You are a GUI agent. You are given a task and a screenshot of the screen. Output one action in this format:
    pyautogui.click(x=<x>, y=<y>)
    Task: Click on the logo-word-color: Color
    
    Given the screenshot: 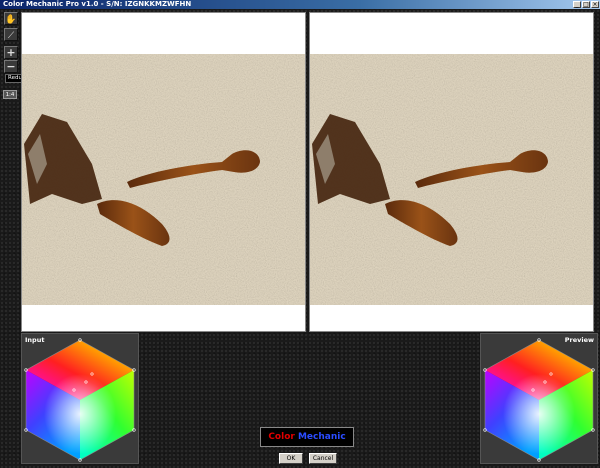 What is the action you would take?
    pyautogui.click(x=281, y=437)
    